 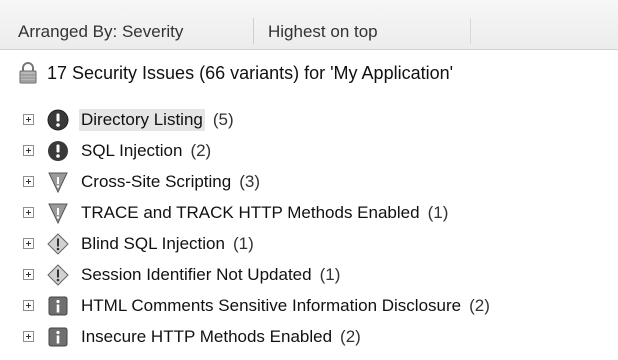 What do you see at coordinates (100, 32) in the screenshot?
I see `arranged-by-label: Arranged By: Severity` at bounding box center [100, 32].